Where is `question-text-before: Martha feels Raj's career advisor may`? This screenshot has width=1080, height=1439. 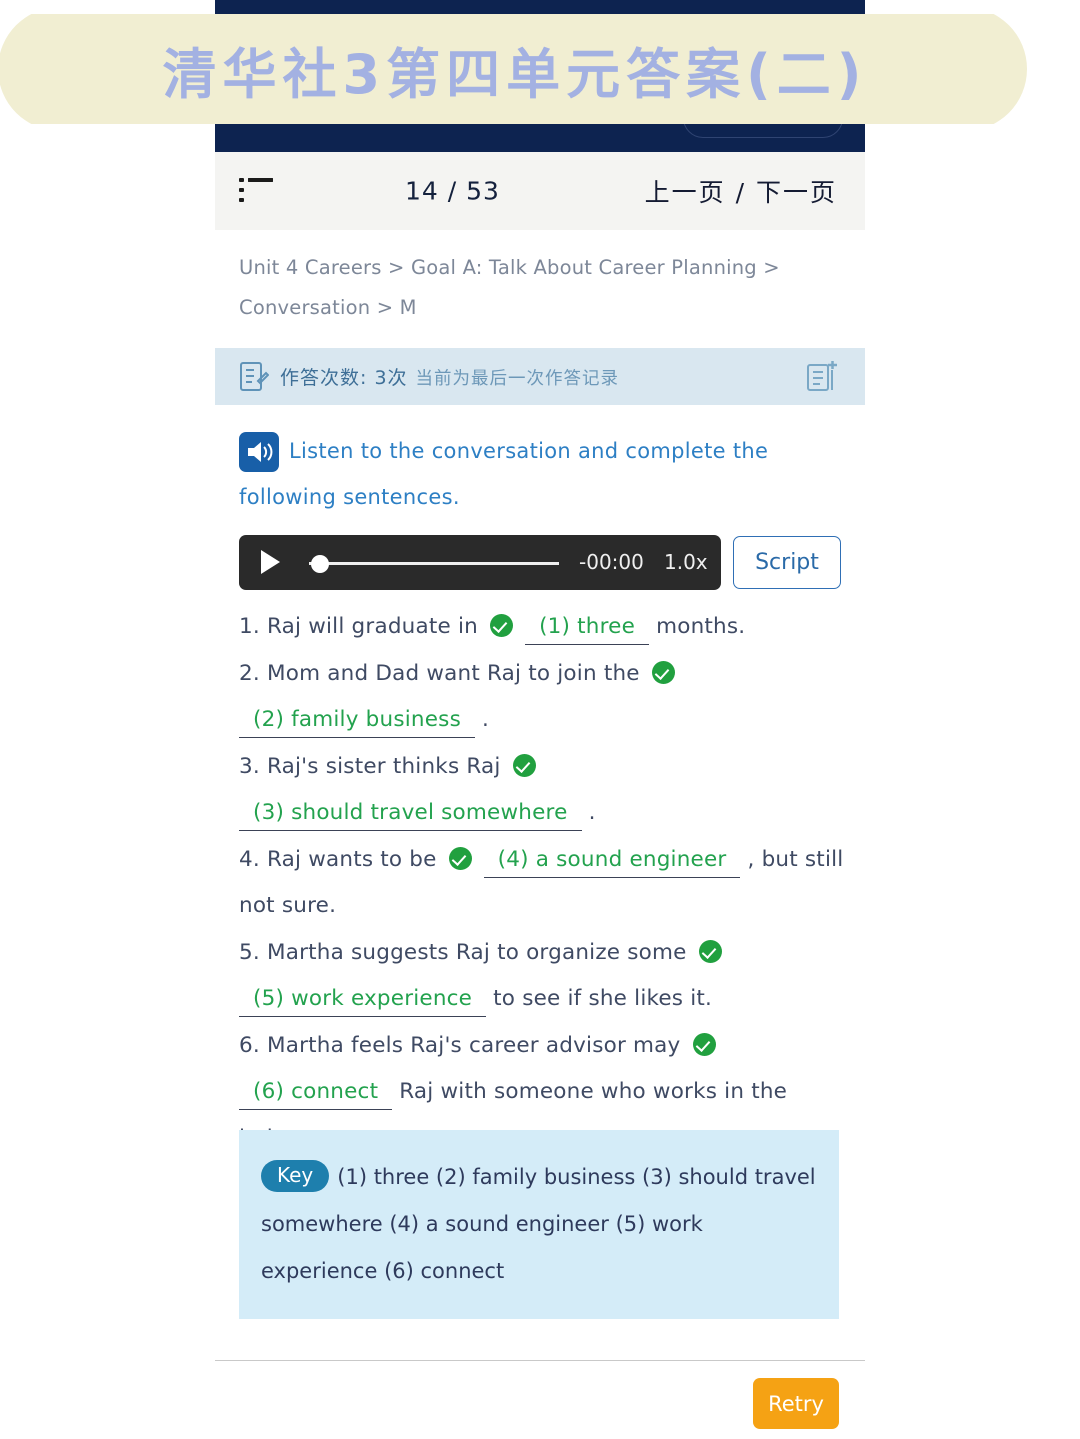 question-text-before: Martha feels Raj's career advisor may is located at coordinates (473, 1045).